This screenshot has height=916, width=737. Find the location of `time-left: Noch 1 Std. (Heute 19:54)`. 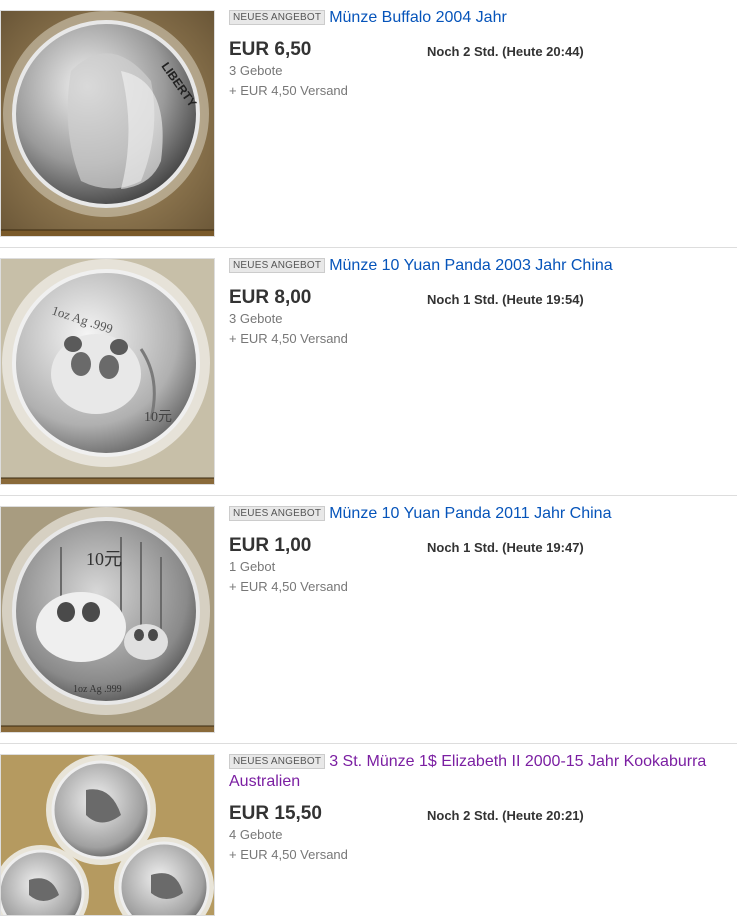

time-left: Noch 1 Std. (Heute 19:54) is located at coordinates (505, 299).